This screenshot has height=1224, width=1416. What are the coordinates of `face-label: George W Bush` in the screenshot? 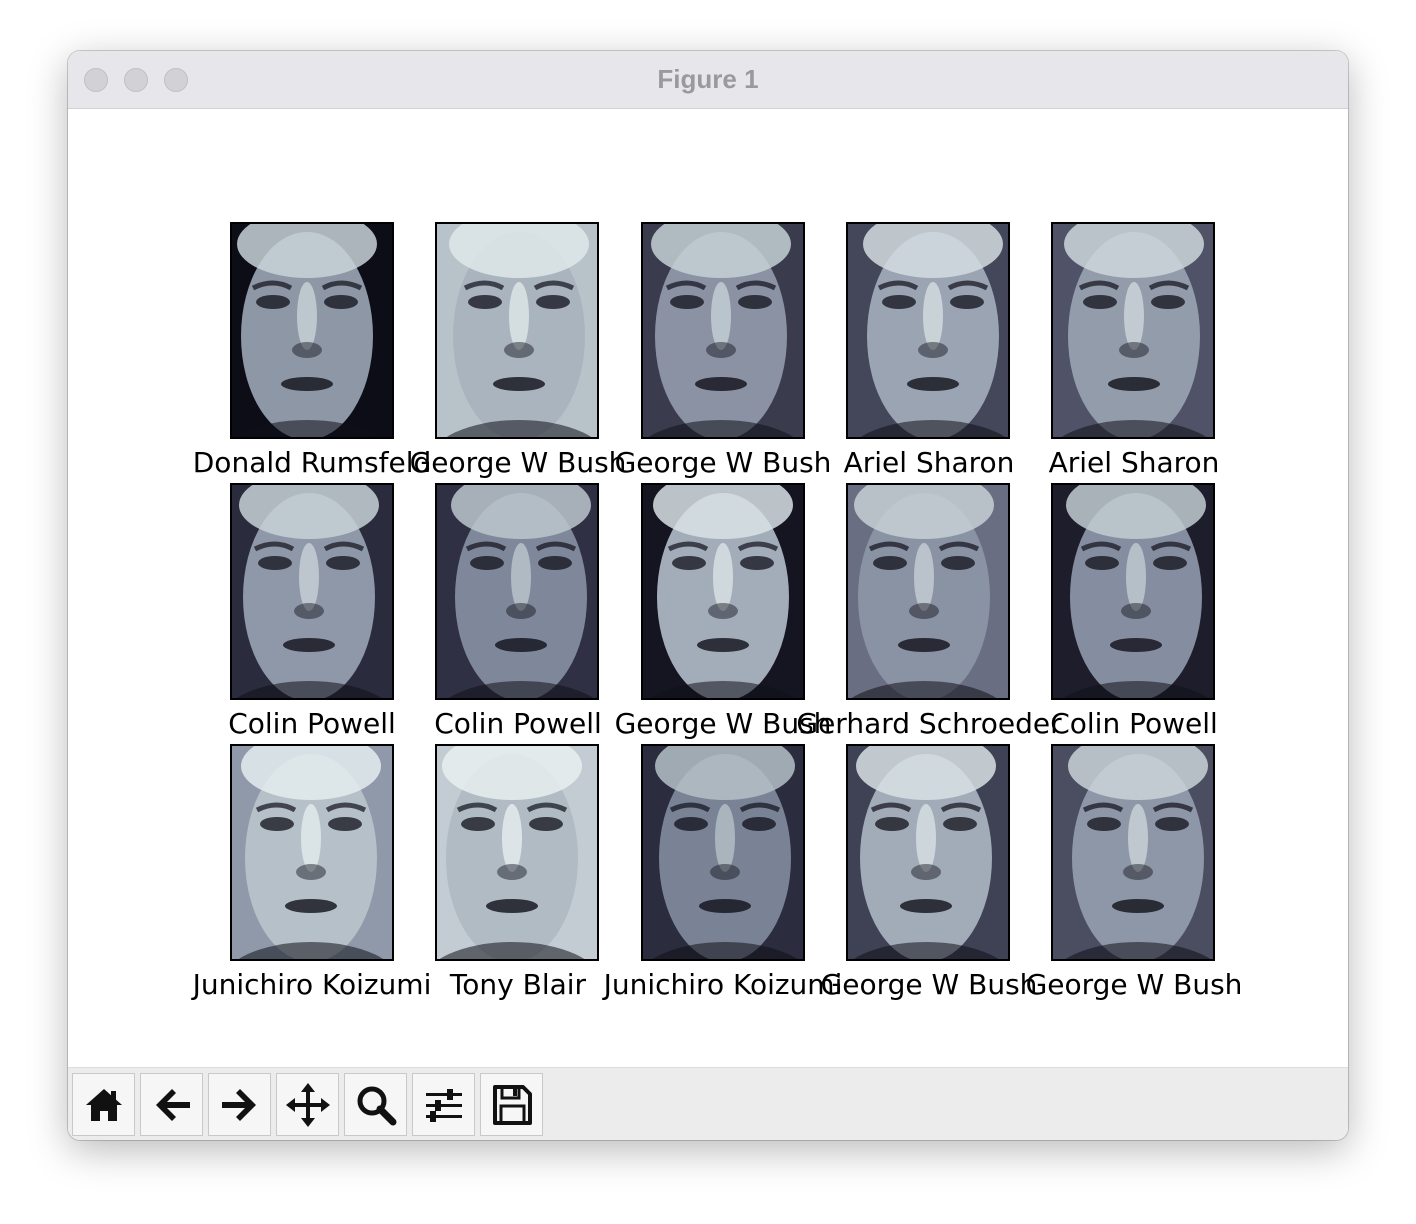 It's located at (1134, 984).